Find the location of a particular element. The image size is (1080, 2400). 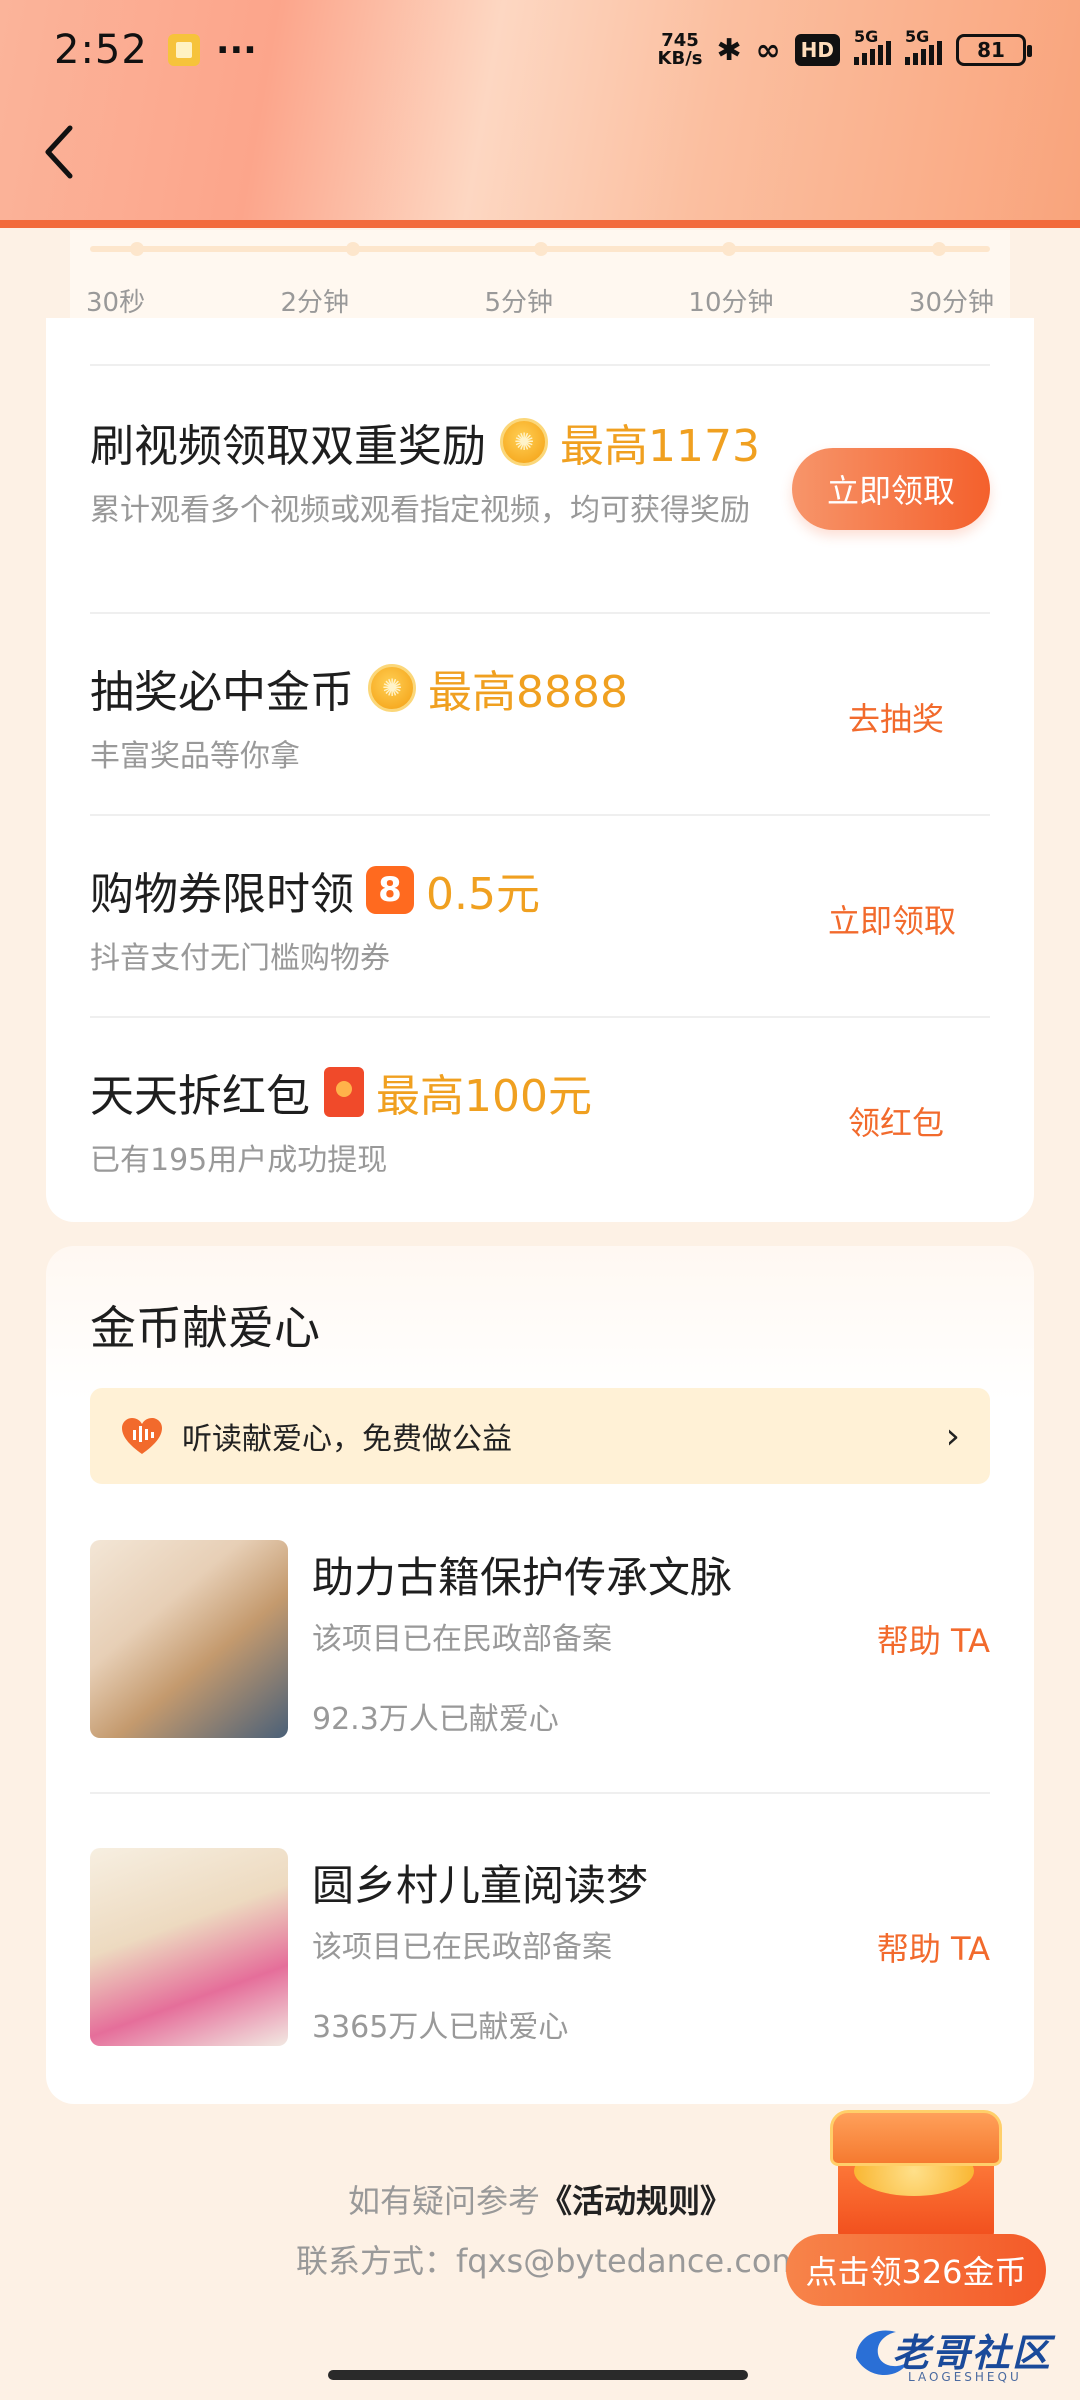

progress-label: 2分钟 is located at coordinates (315, 303).